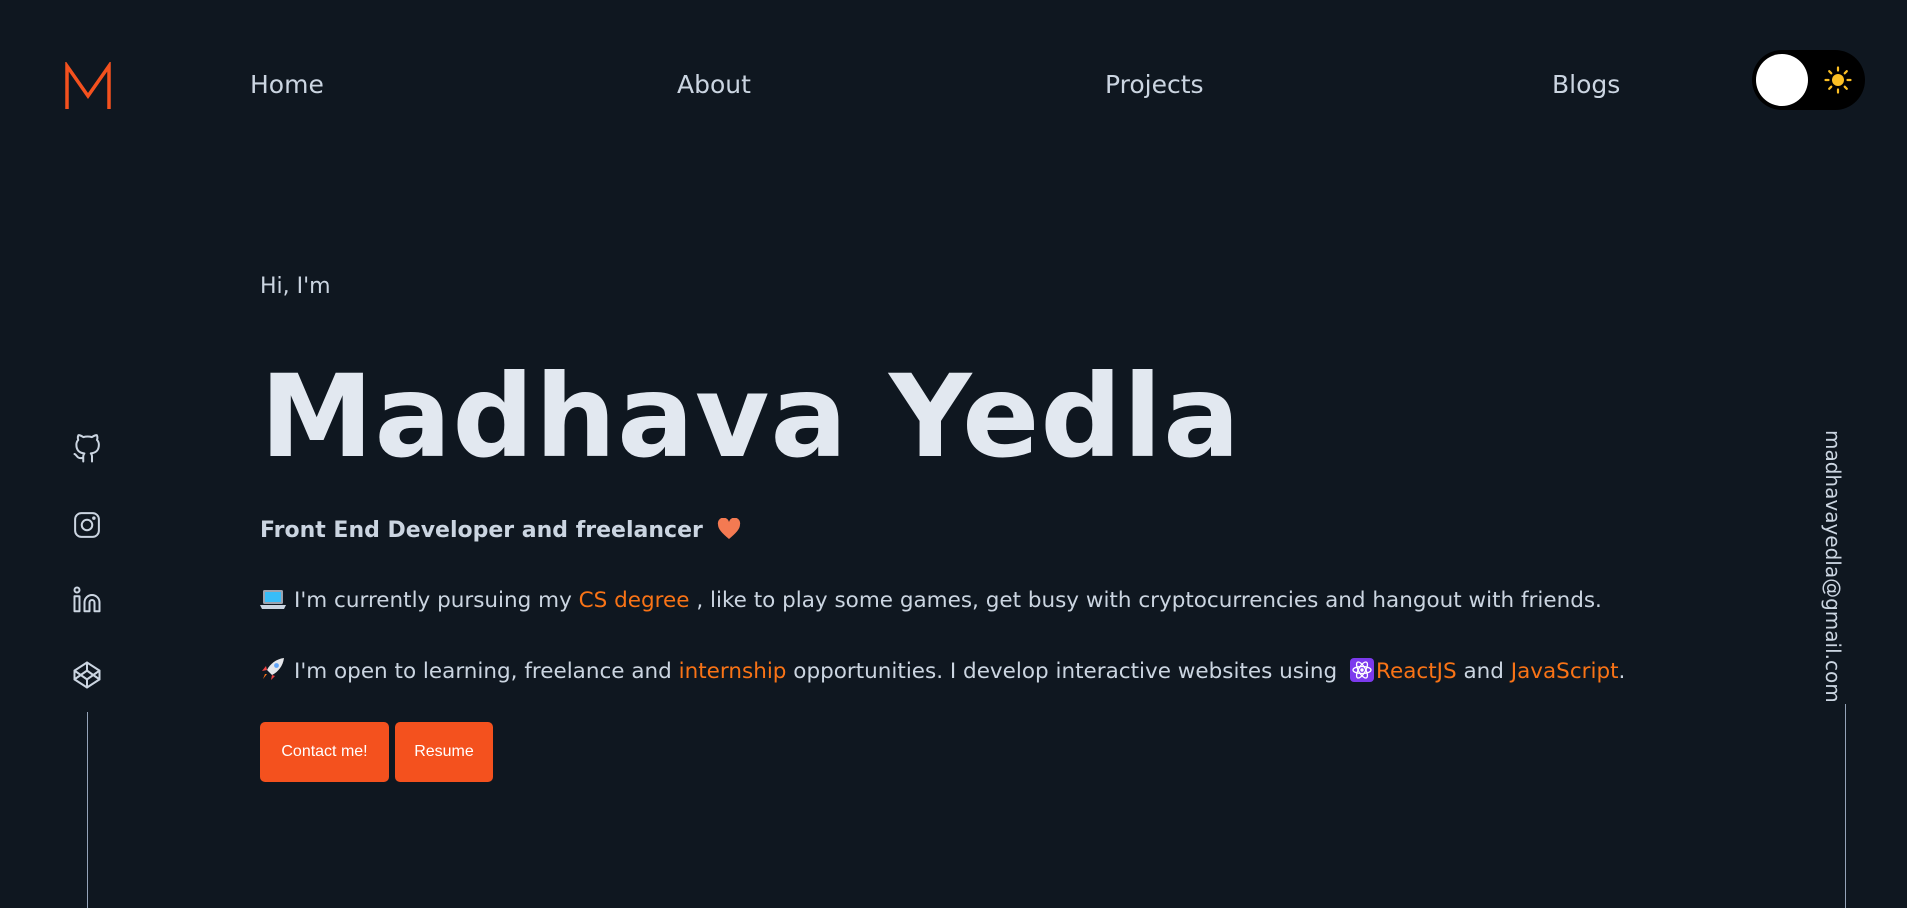  What do you see at coordinates (1838, 80) in the screenshot?
I see `sun-icon` at bounding box center [1838, 80].